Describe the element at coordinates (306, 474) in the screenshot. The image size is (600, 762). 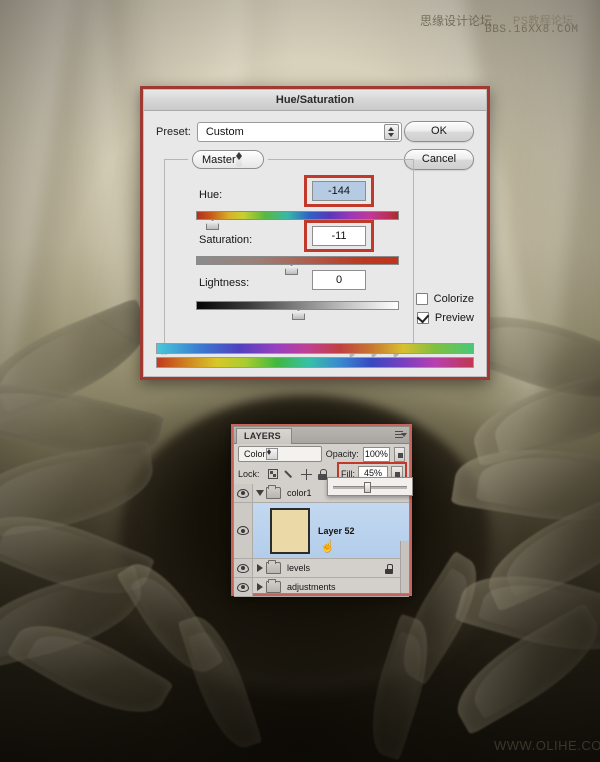
I see `lock-position-icon` at that location.